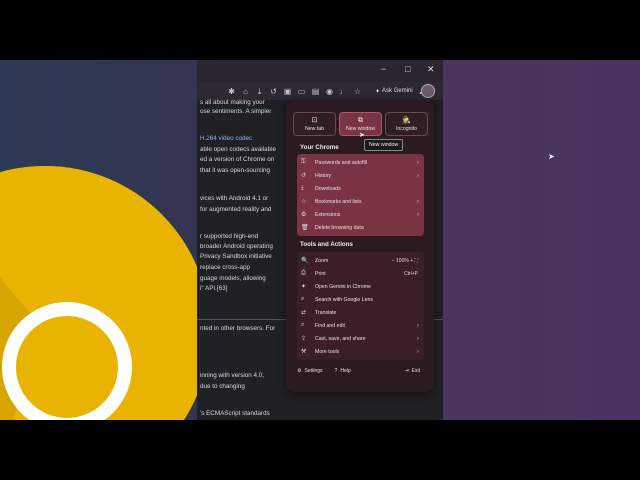 This screenshot has height=480, width=640. I want to click on new-tab-button: ⊡ New tab, so click(314, 124).